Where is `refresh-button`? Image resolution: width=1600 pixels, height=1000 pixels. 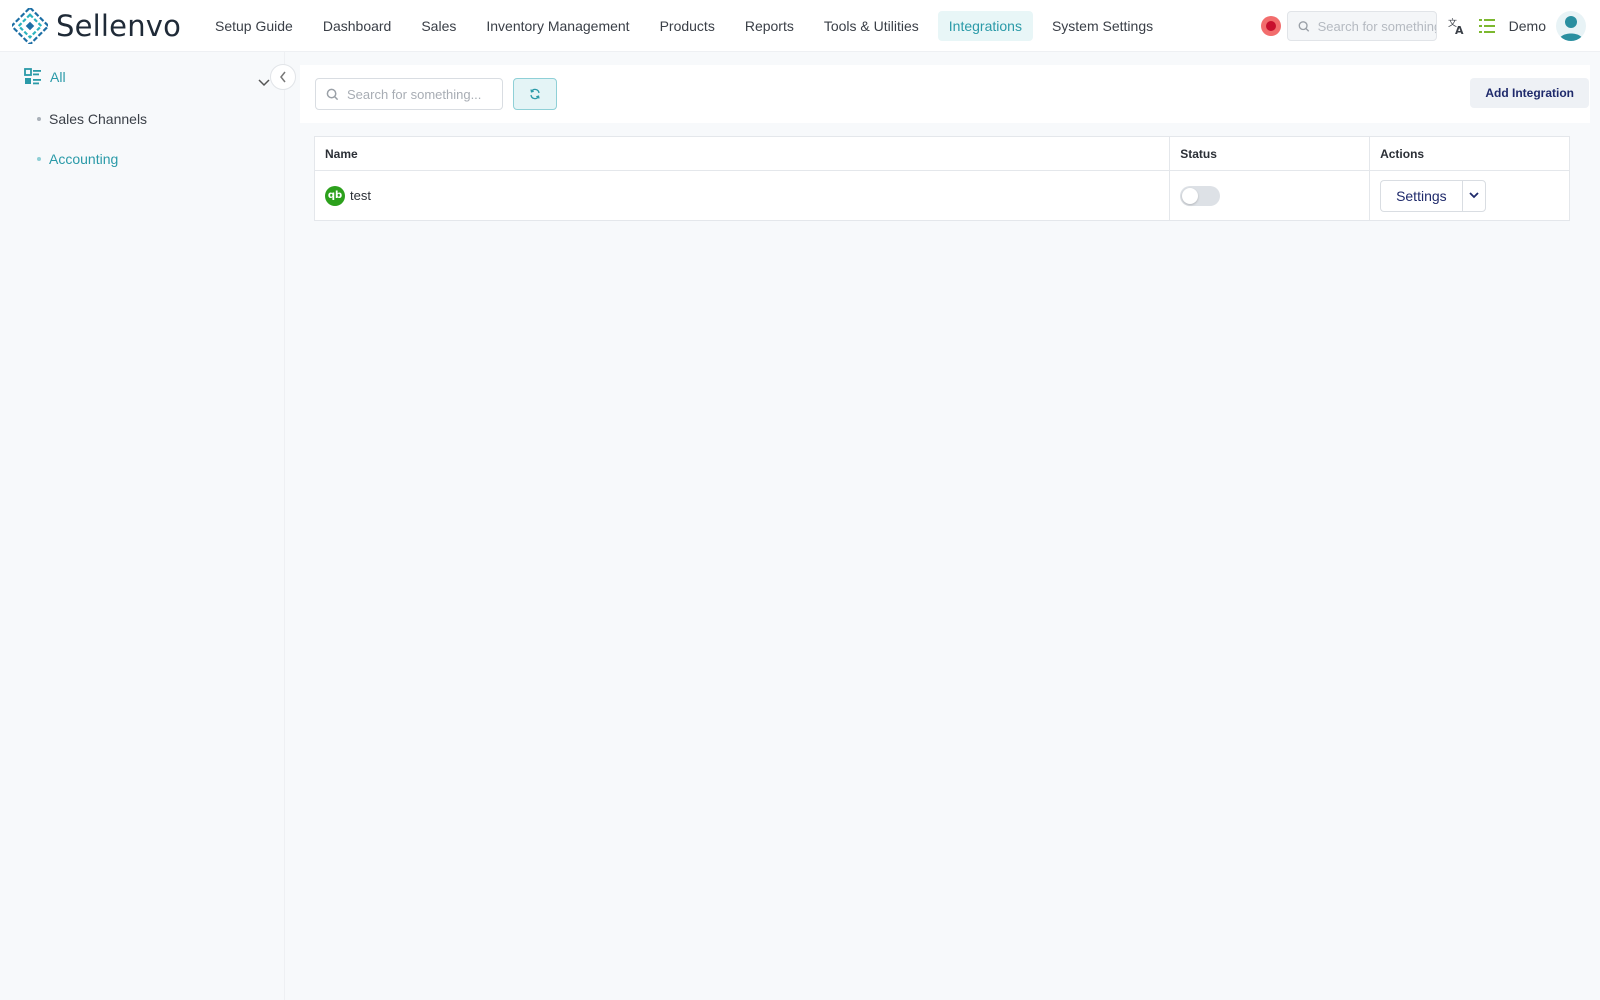 refresh-button is located at coordinates (535, 94).